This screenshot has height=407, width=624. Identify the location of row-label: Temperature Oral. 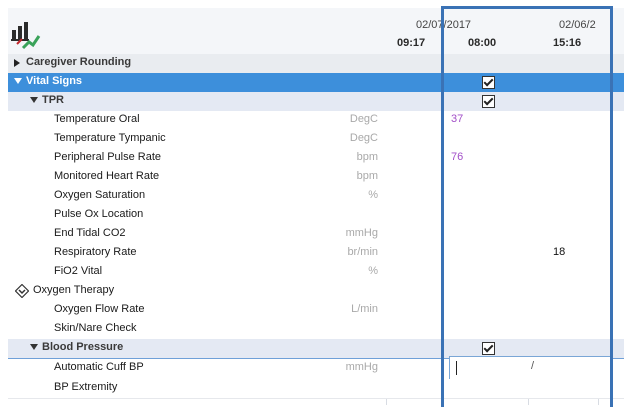
(97, 119).